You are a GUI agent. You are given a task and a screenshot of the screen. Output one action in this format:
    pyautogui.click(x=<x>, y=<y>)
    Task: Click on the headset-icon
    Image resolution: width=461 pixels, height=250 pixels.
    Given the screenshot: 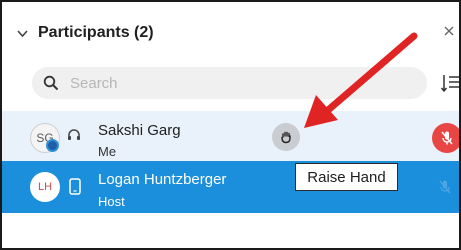 What is the action you would take?
    pyautogui.click(x=74, y=134)
    